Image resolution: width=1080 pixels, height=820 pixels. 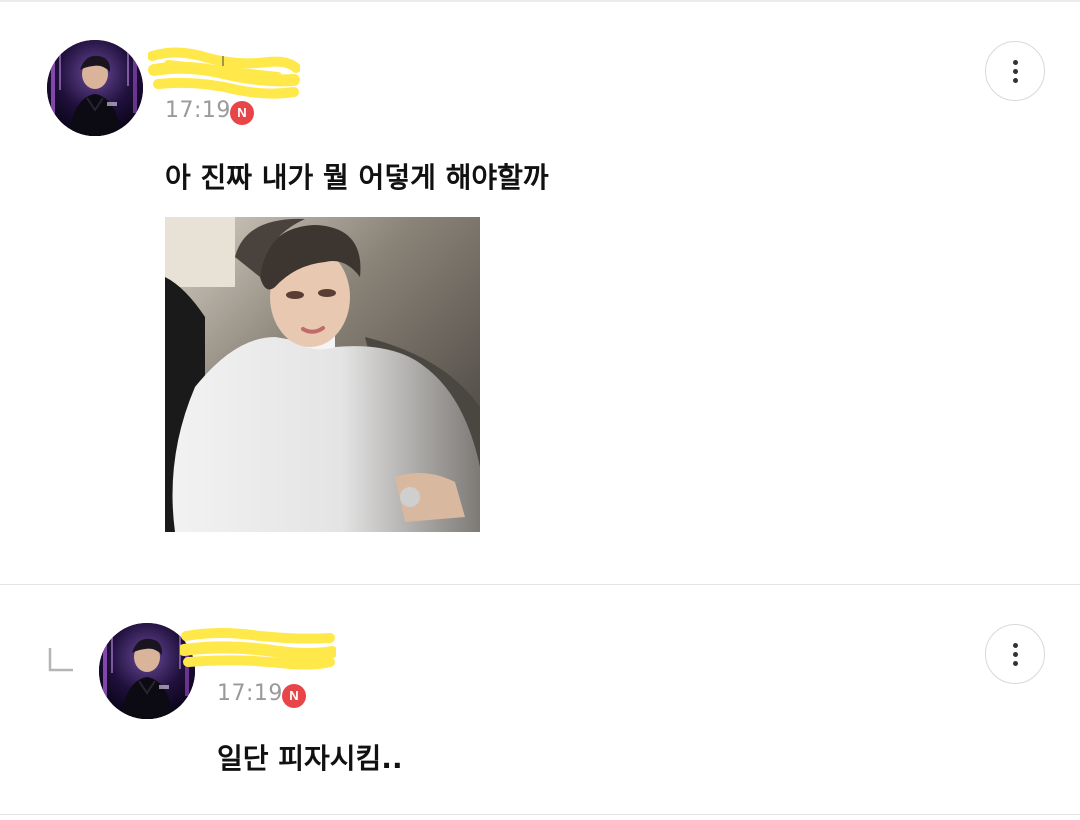 I want to click on top-divider, so click(x=540, y=1).